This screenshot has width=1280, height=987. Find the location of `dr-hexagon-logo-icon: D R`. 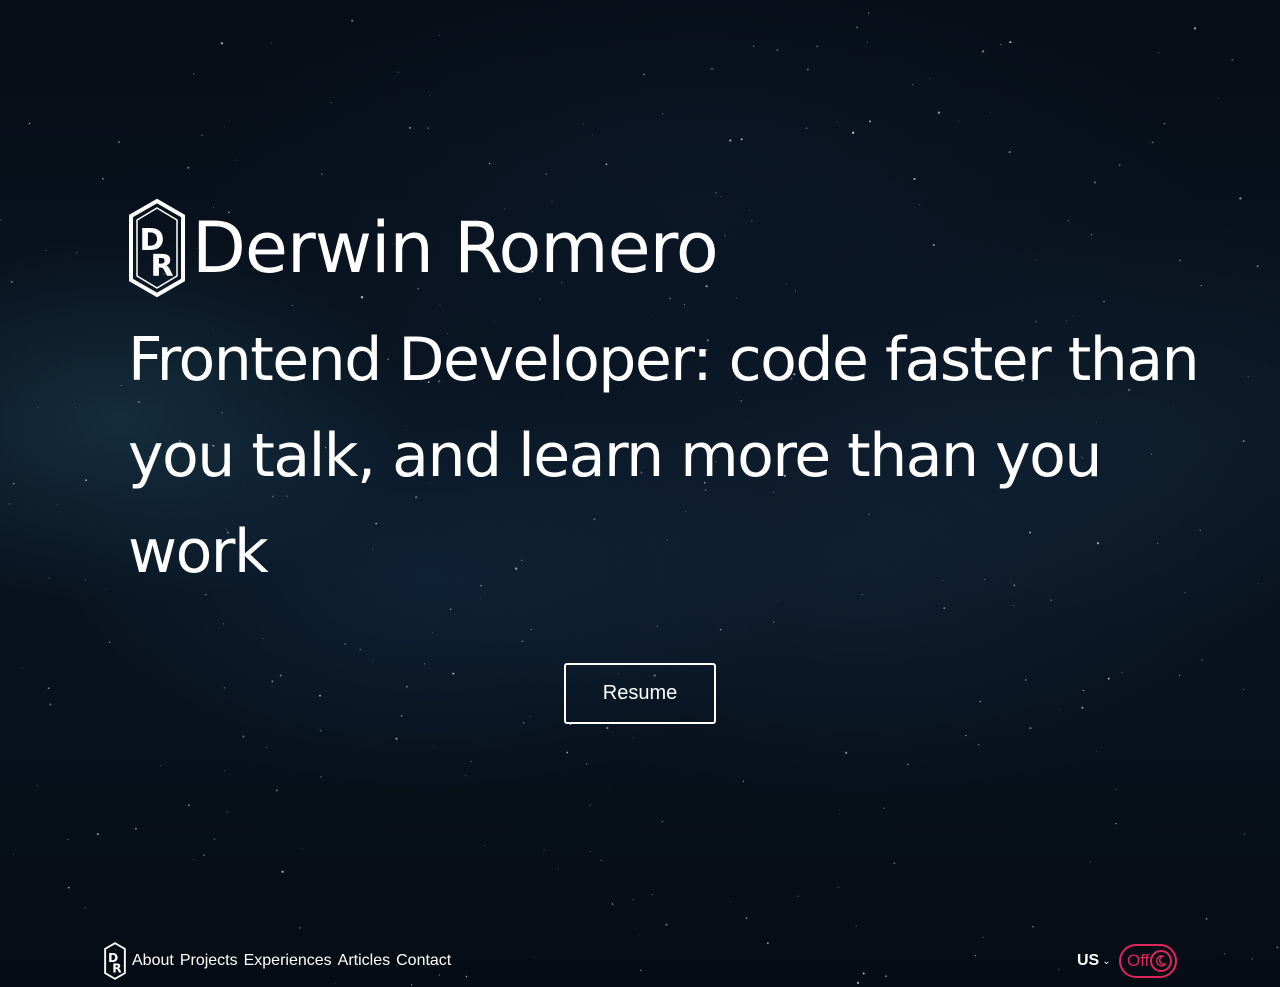

dr-hexagon-logo-icon: D R is located at coordinates (115, 961).